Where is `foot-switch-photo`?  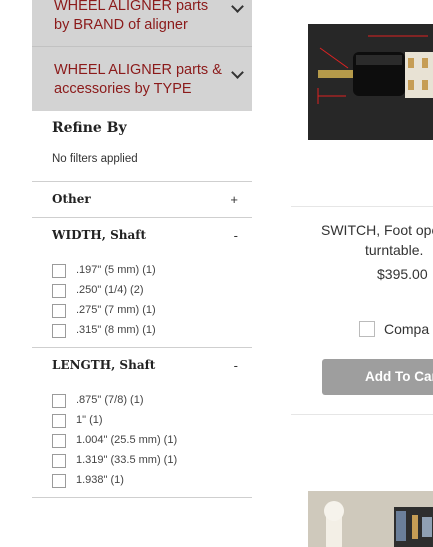 foot-switch-photo is located at coordinates (370, 82).